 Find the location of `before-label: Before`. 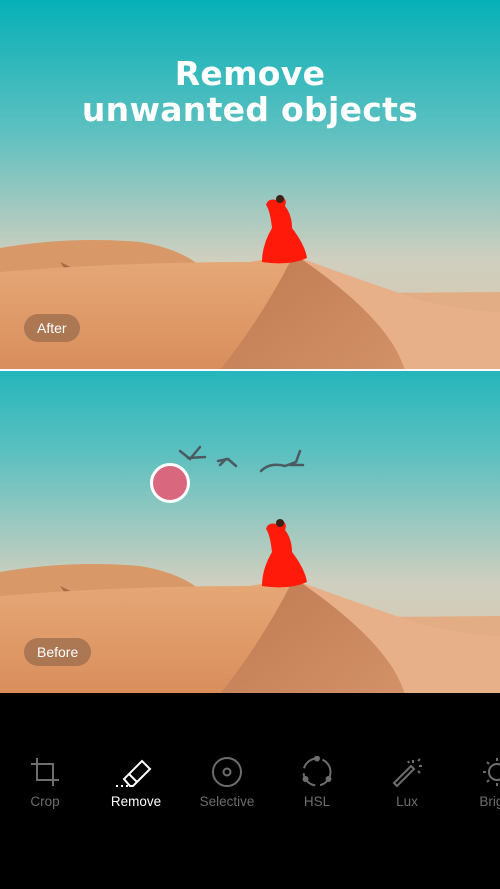

before-label: Before is located at coordinates (58, 652).